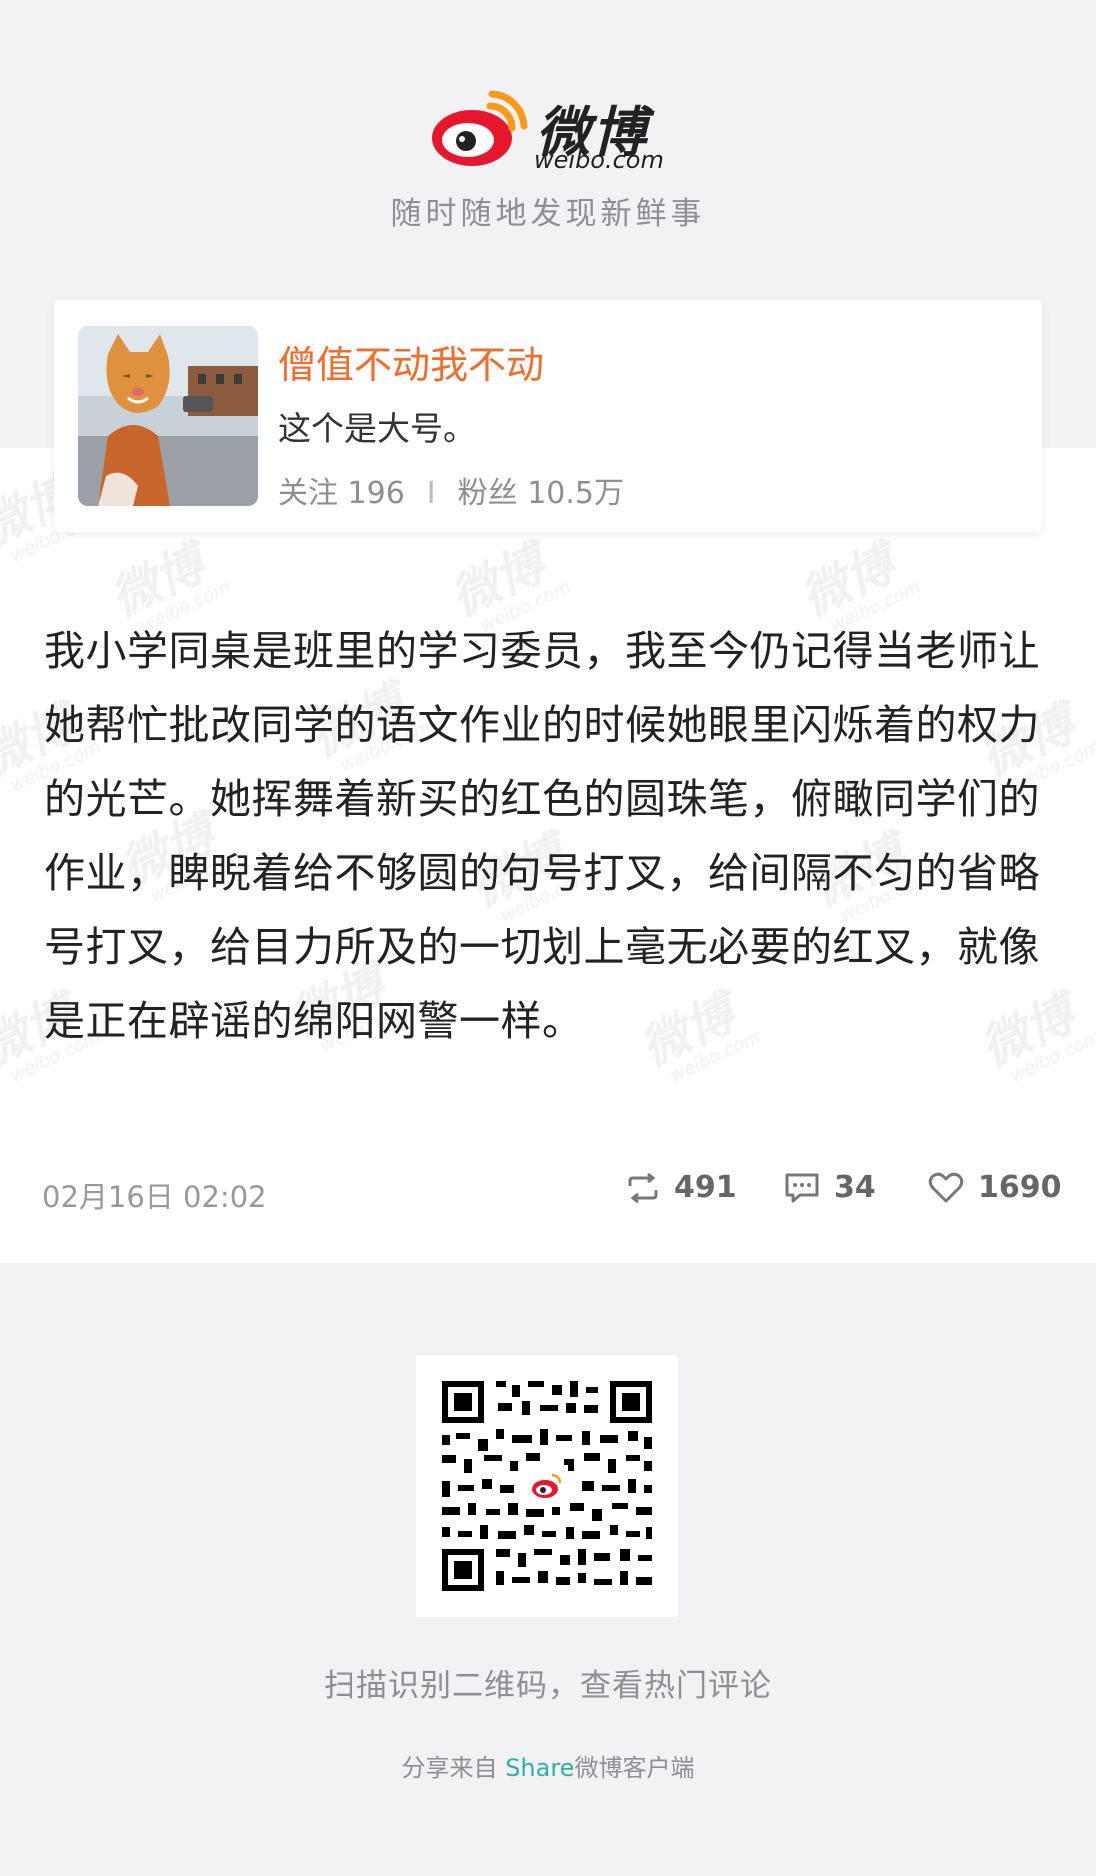  Describe the element at coordinates (548, 416) in the screenshot. I see `user-card: 僧值不动我不动 这个是大号。 关注 196 I 粉丝 10.5万` at that location.